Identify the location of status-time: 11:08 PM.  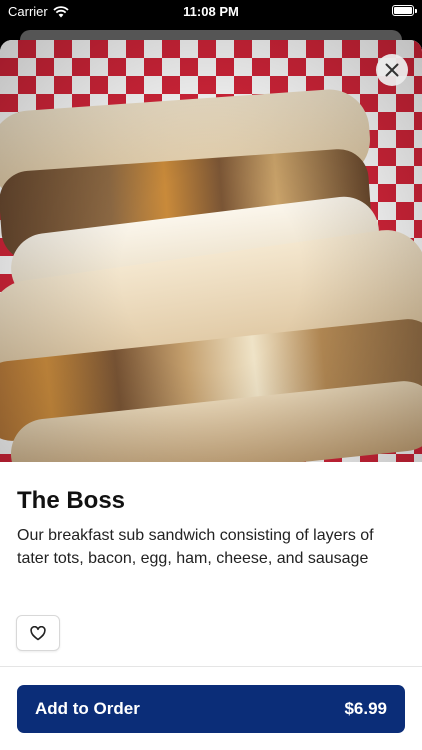
(211, 11).